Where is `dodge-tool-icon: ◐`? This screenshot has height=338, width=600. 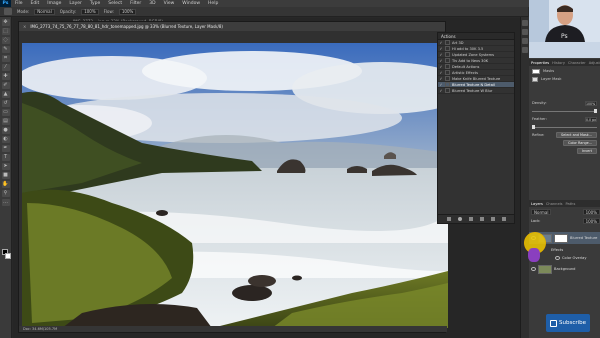
dodge-tool-icon: ◐ is located at coordinates (5, 139).